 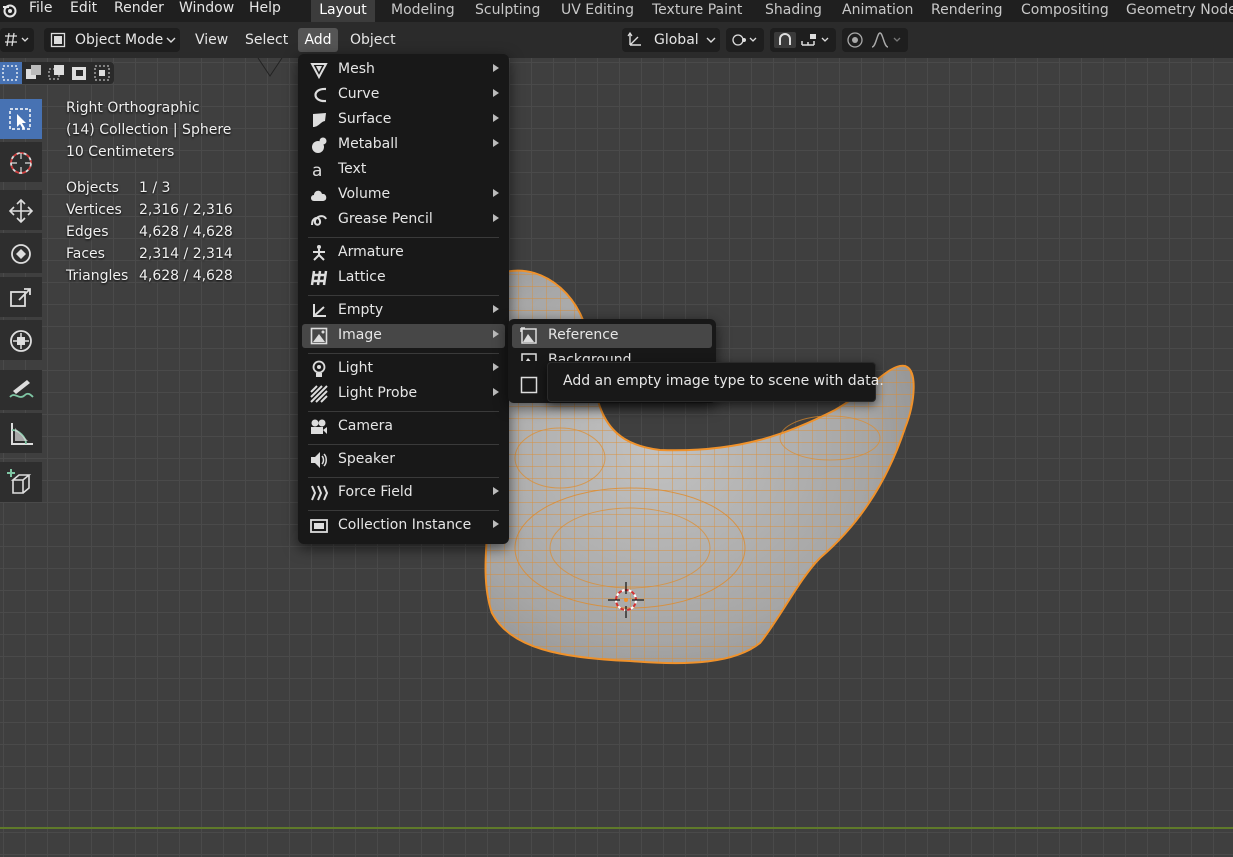 What do you see at coordinates (612, 336) in the screenshot?
I see `submenu-item-reference: Reference` at bounding box center [612, 336].